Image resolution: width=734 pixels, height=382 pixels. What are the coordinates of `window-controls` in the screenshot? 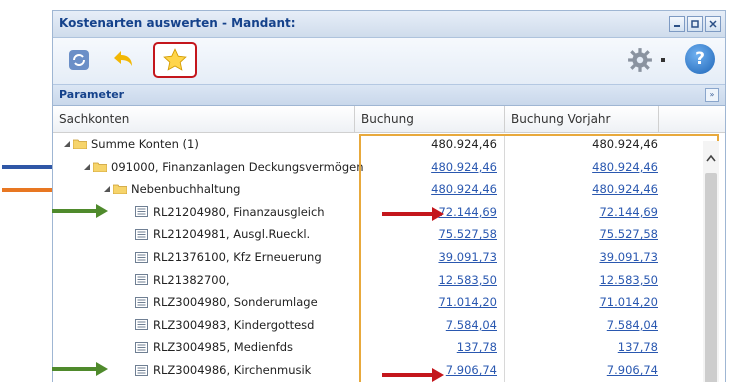 It's located at (695, 24).